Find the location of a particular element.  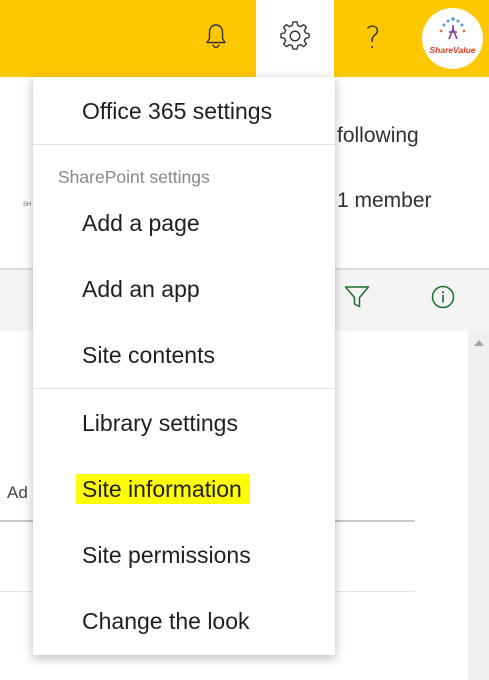

highlighted-label: Site information is located at coordinates (163, 489).